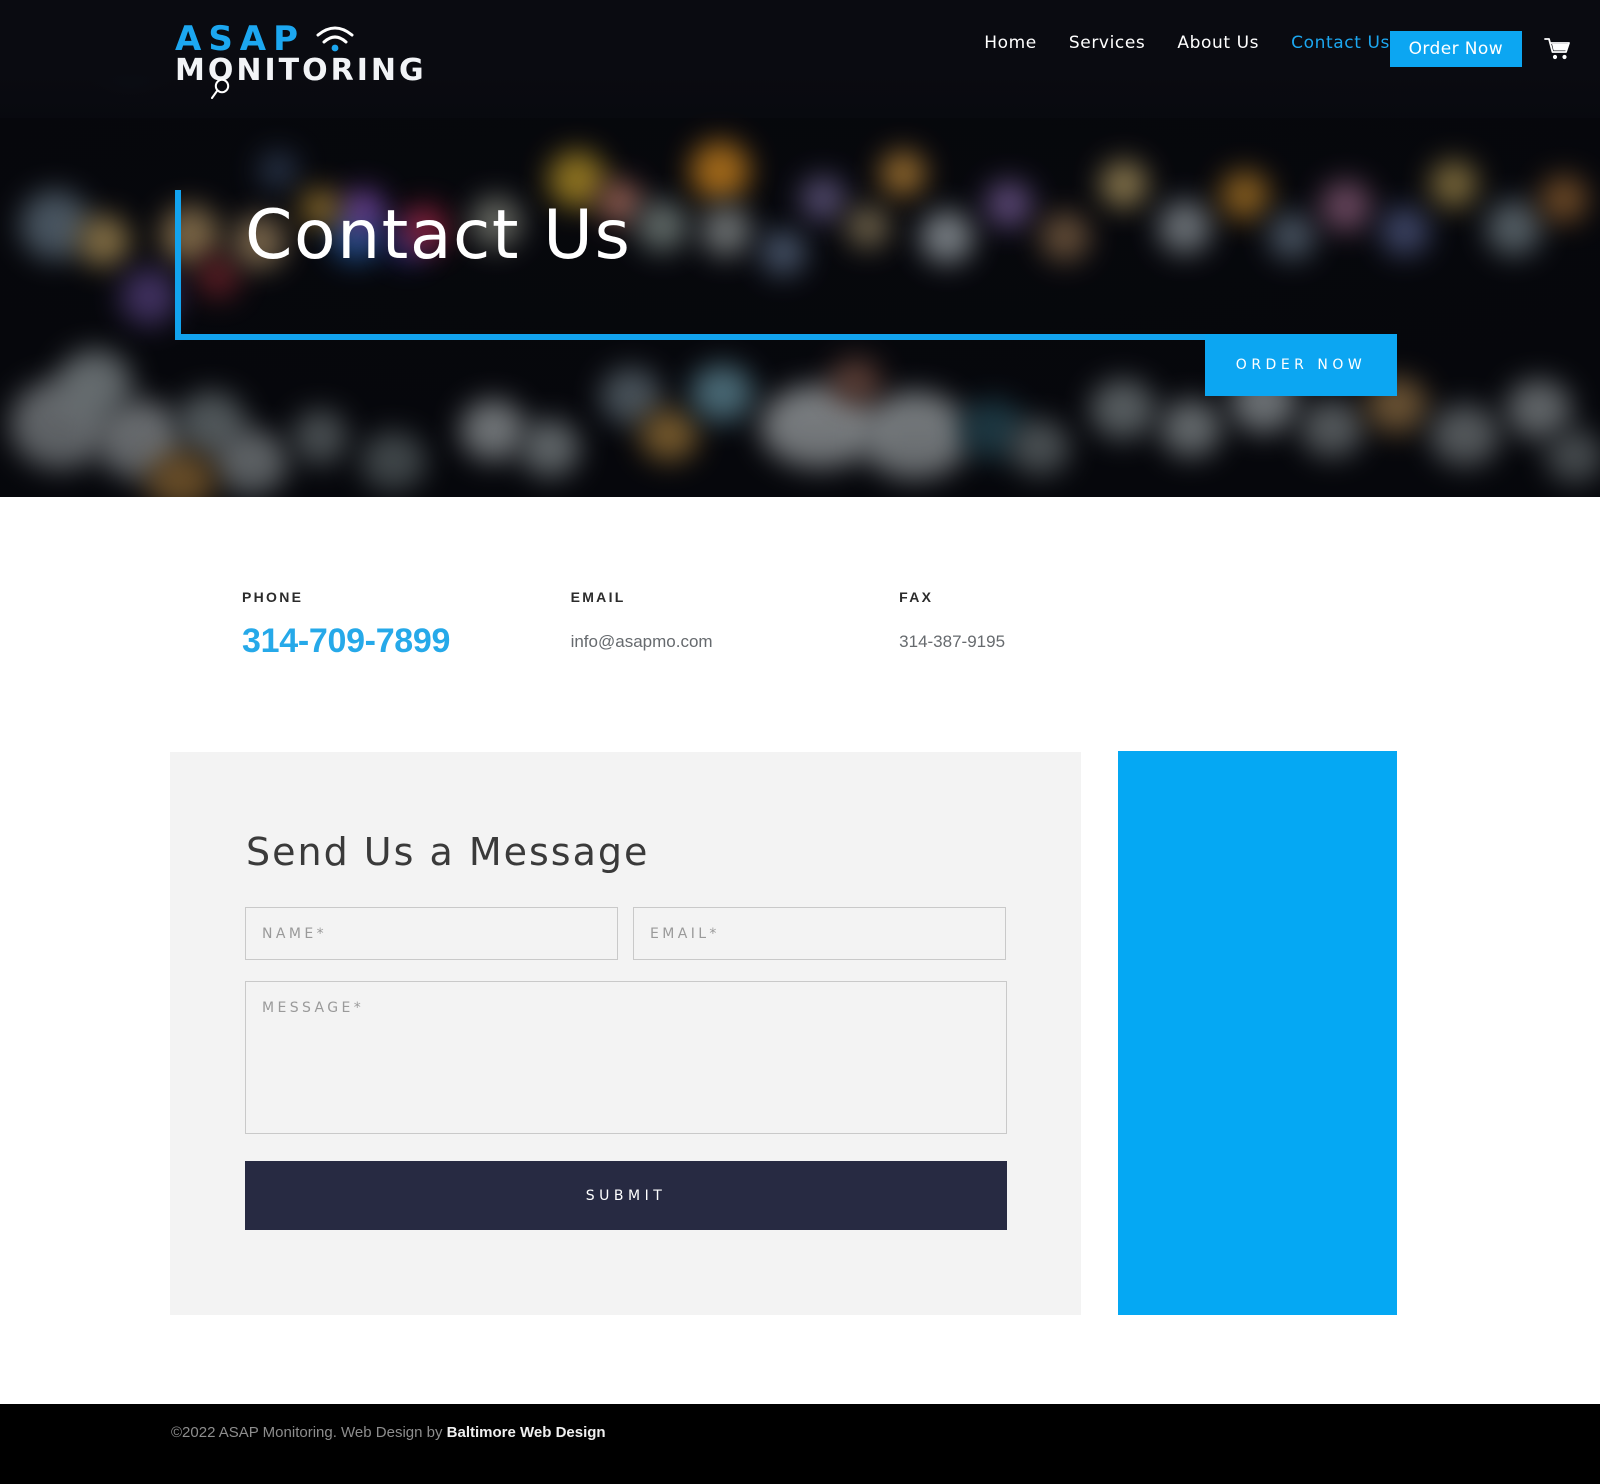 This screenshot has width=1600, height=1484. Describe the element at coordinates (626, 1057) in the screenshot. I see `message-textarea` at that location.